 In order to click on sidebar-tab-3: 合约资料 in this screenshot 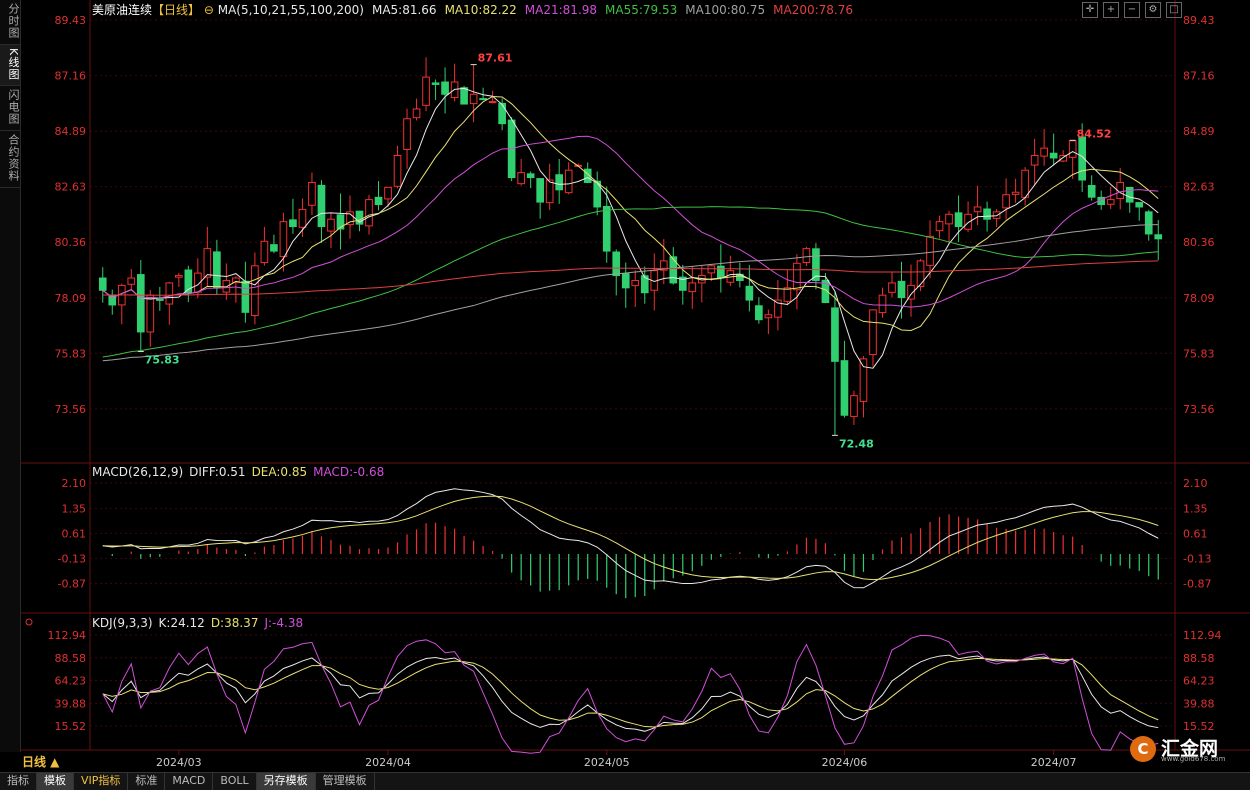, I will do `click(10, 160)`.